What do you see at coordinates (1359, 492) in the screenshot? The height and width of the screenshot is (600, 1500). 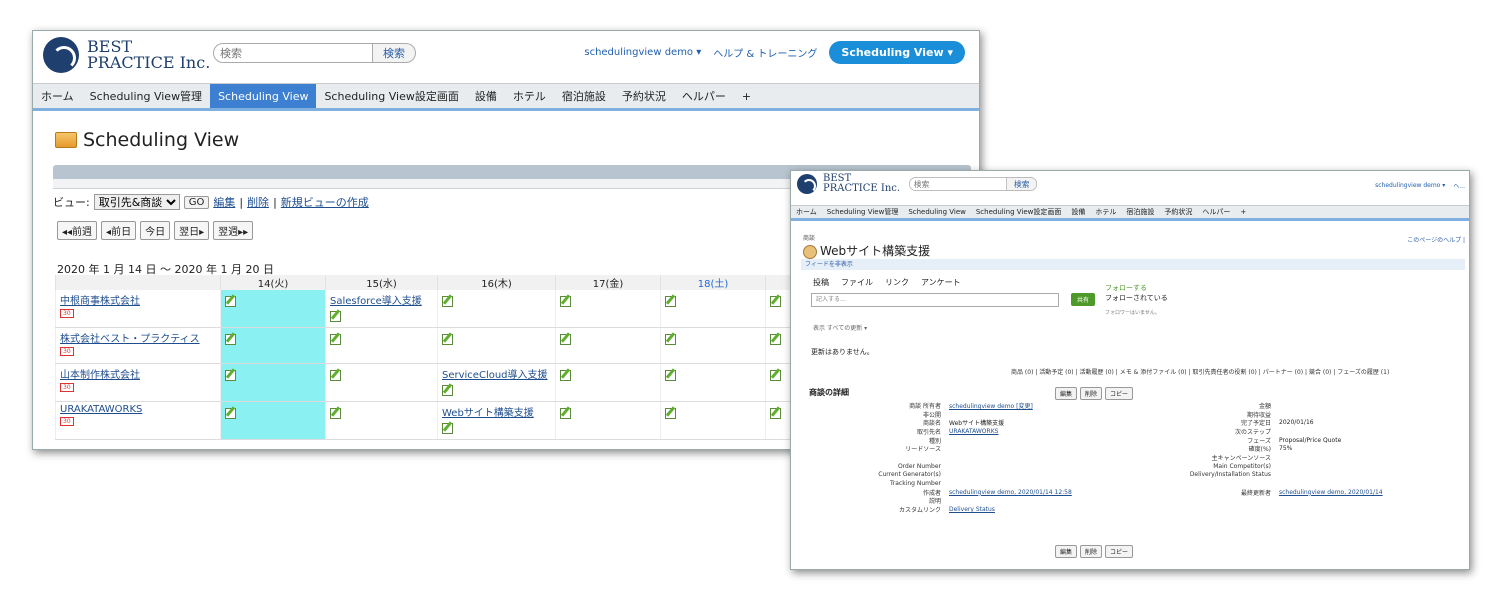 I see `field-value: schedulingview demo, 2020/01/14` at bounding box center [1359, 492].